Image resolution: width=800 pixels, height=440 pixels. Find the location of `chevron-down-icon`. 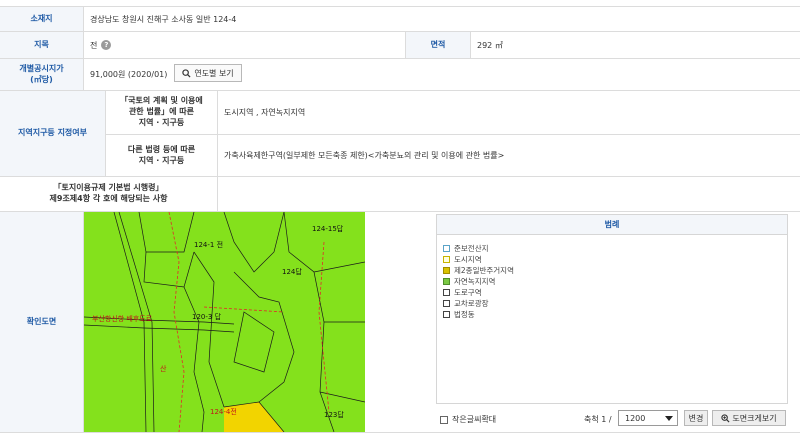

chevron-down-icon is located at coordinates (669, 418).